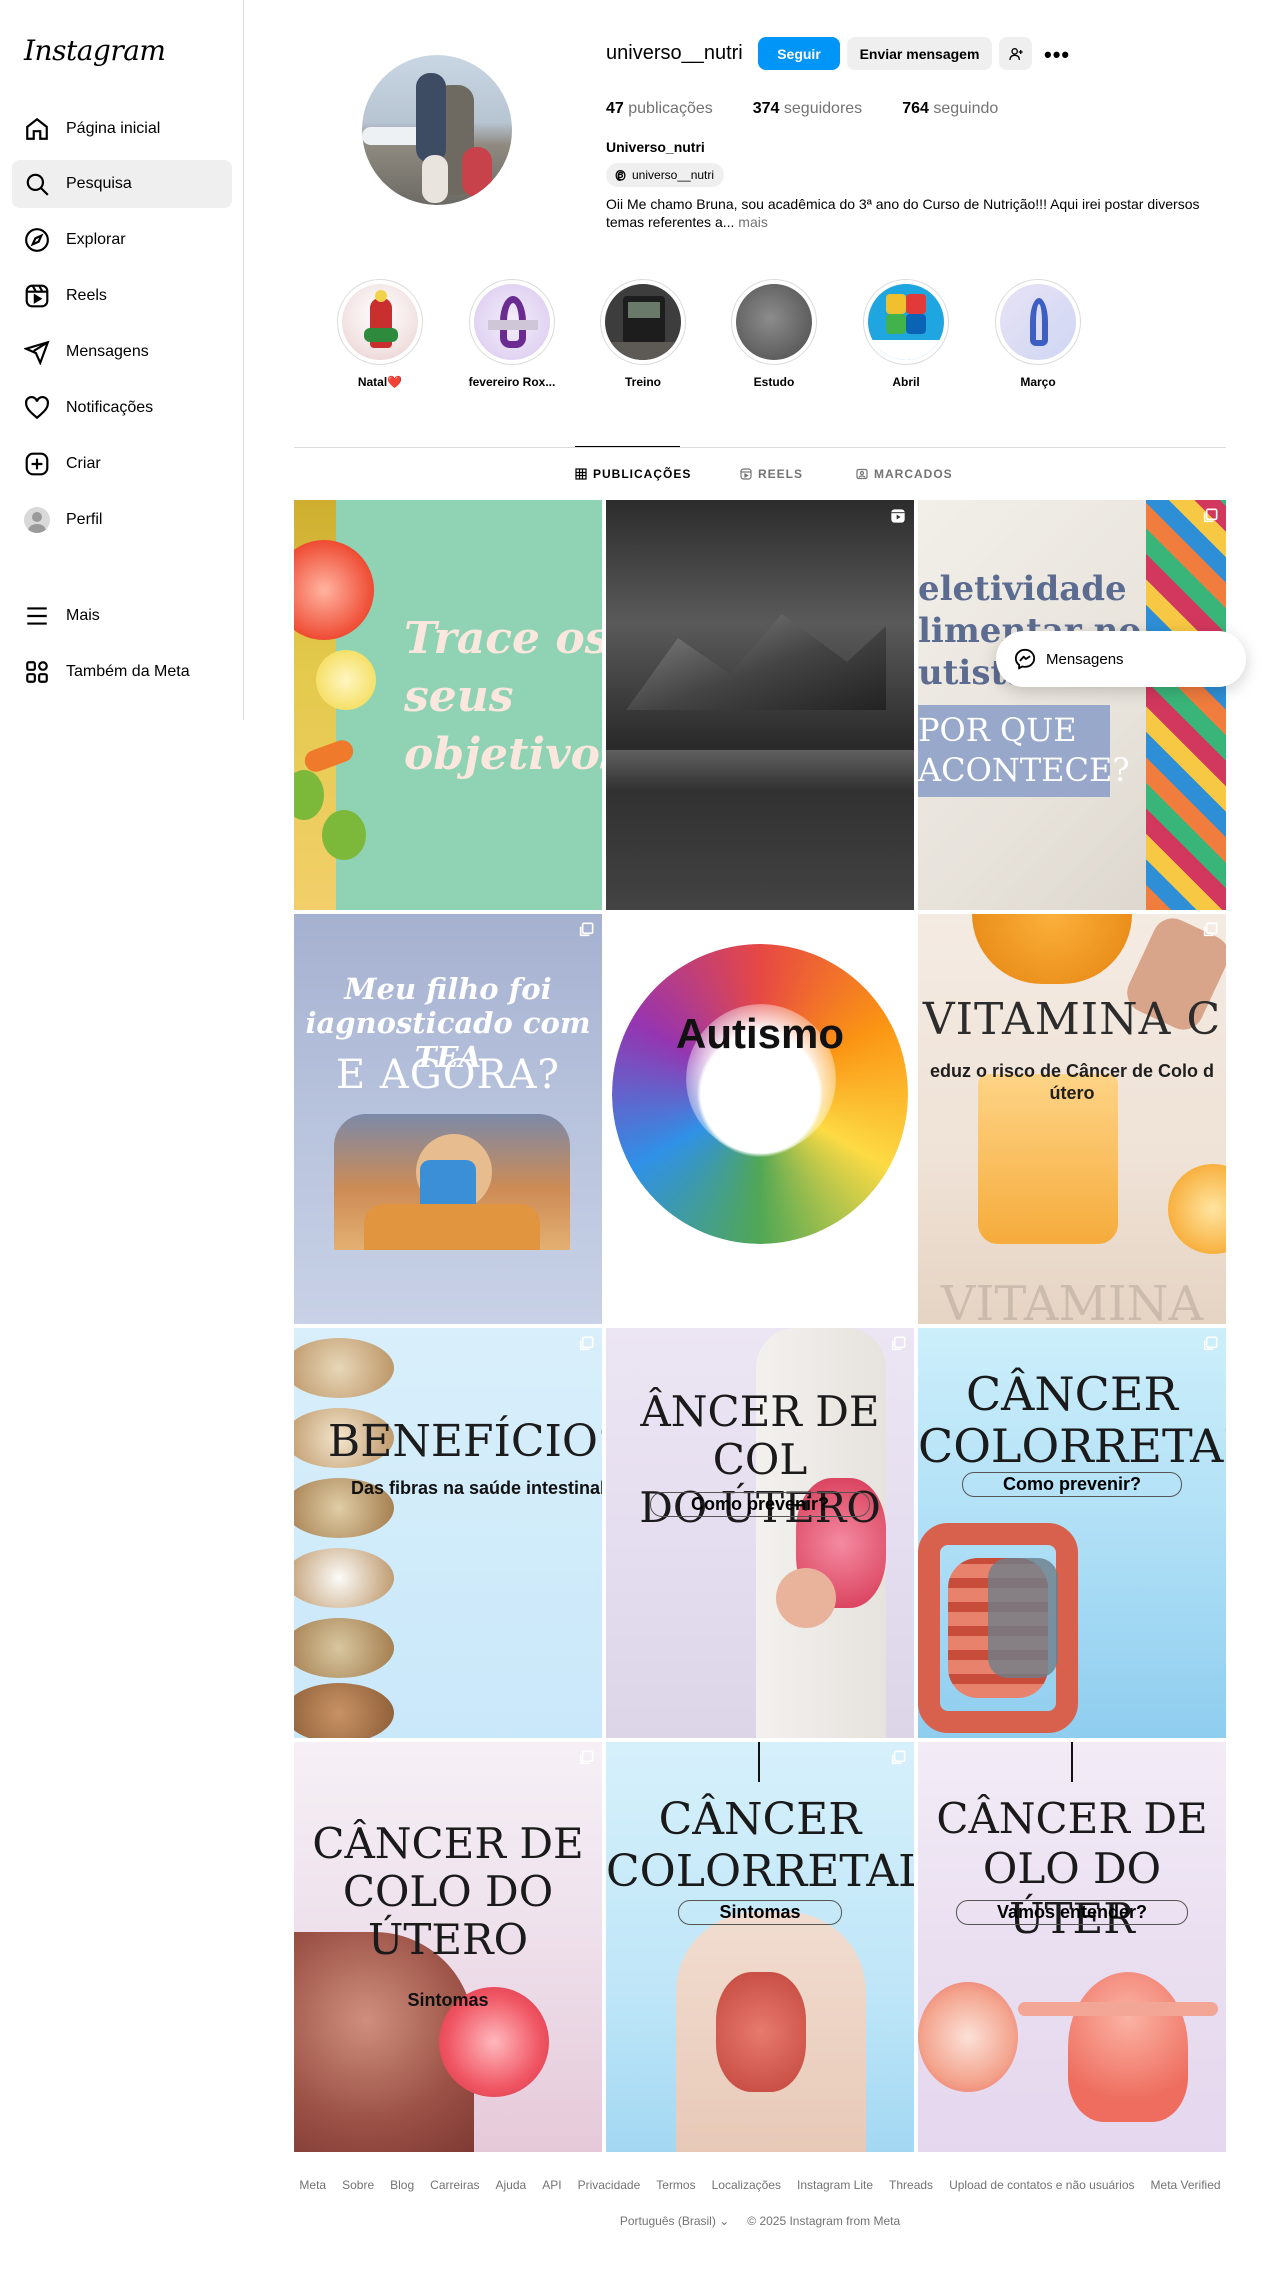 The height and width of the screenshot is (2293, 1265). What do you see at coordinates (760, 1504) in the screenshot?
I see `post-caption-pill: Como prevenir?` at bounding box center [760, 1504].